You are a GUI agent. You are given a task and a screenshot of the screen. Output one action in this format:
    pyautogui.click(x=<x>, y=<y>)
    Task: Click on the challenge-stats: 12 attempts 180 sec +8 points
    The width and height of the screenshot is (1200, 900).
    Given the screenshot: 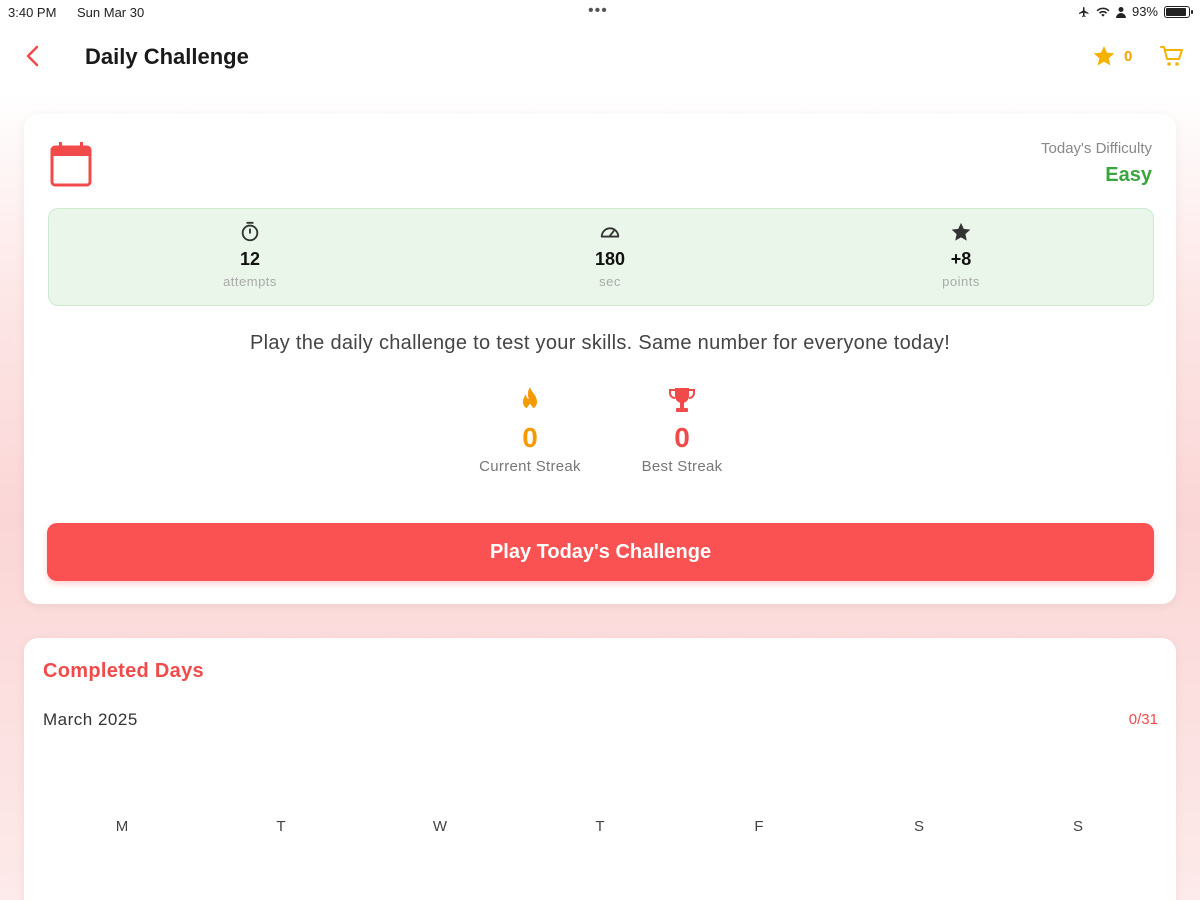 What is the action you would take?
    pyautogui.click(x=601, y=257)
    